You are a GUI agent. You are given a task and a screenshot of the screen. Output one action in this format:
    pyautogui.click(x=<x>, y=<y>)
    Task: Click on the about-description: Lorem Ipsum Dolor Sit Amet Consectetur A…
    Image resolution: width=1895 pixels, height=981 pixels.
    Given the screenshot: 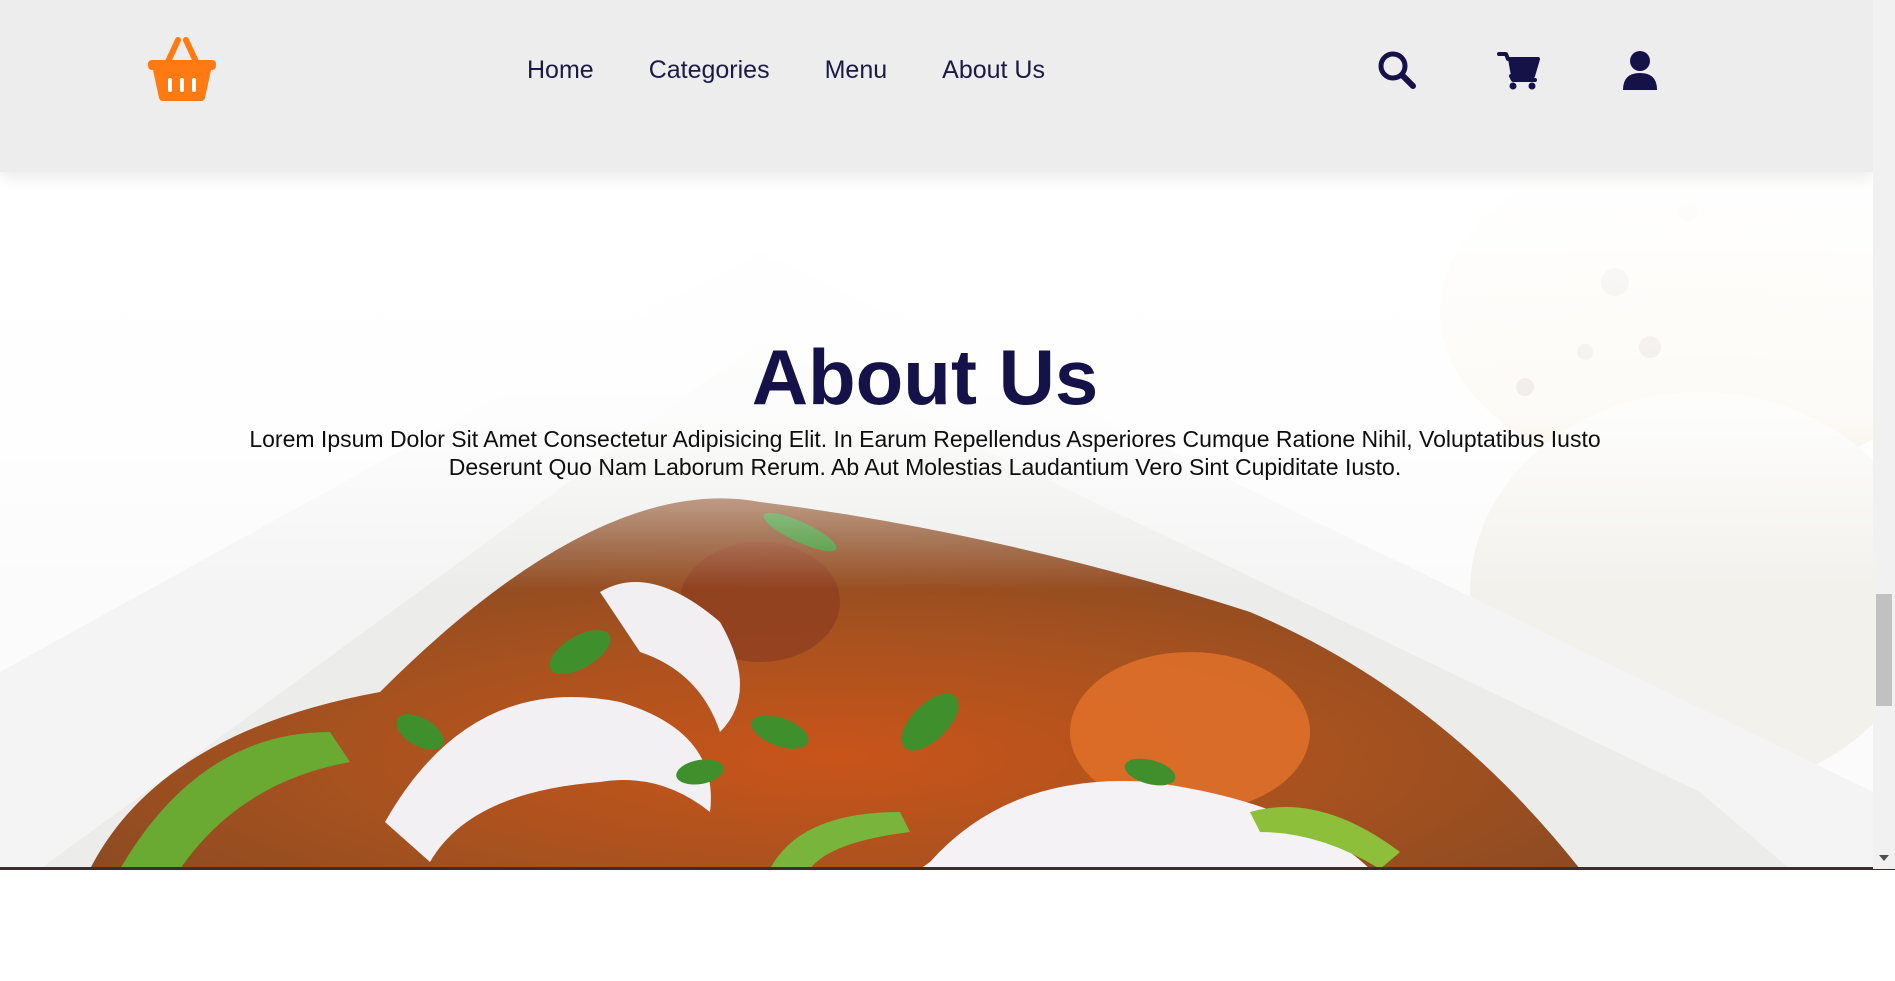 What is the action you would take?
    pyautogui.click(x=925, y=453)
    